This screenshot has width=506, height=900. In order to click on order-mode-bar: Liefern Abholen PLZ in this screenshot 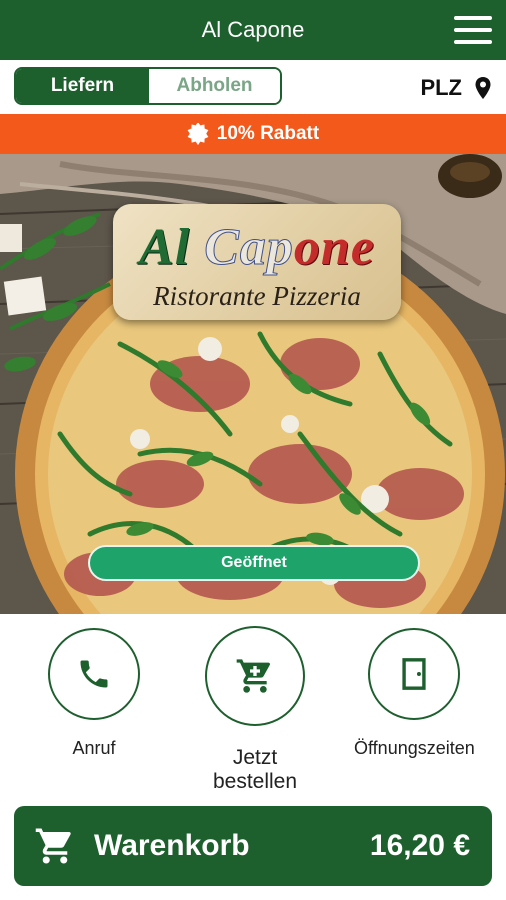, I will do `click(253, 87)`.